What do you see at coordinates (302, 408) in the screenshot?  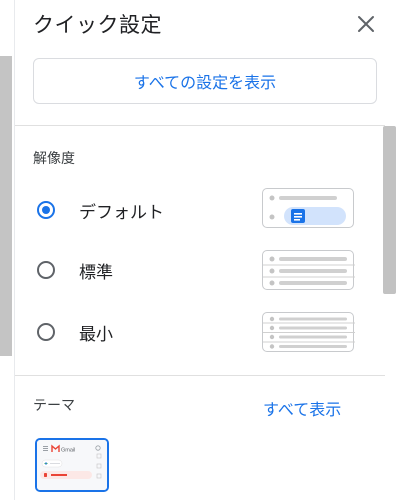 I see `theme-see-all-link: すべて表示` at bounding box center [302, 408].